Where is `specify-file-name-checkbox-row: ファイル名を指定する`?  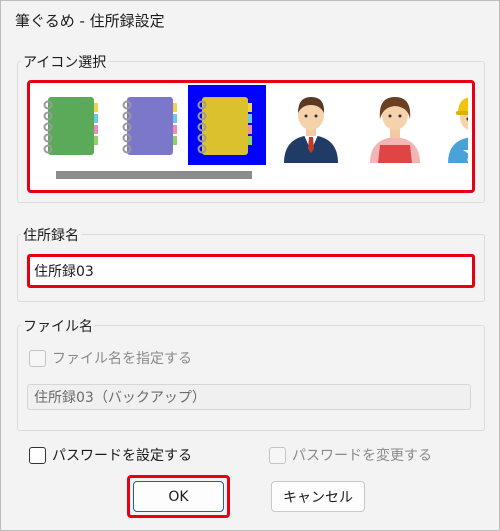 specify-file-name-checkbox-row: ファイル名を指定する is located at coordinates (110, 358).